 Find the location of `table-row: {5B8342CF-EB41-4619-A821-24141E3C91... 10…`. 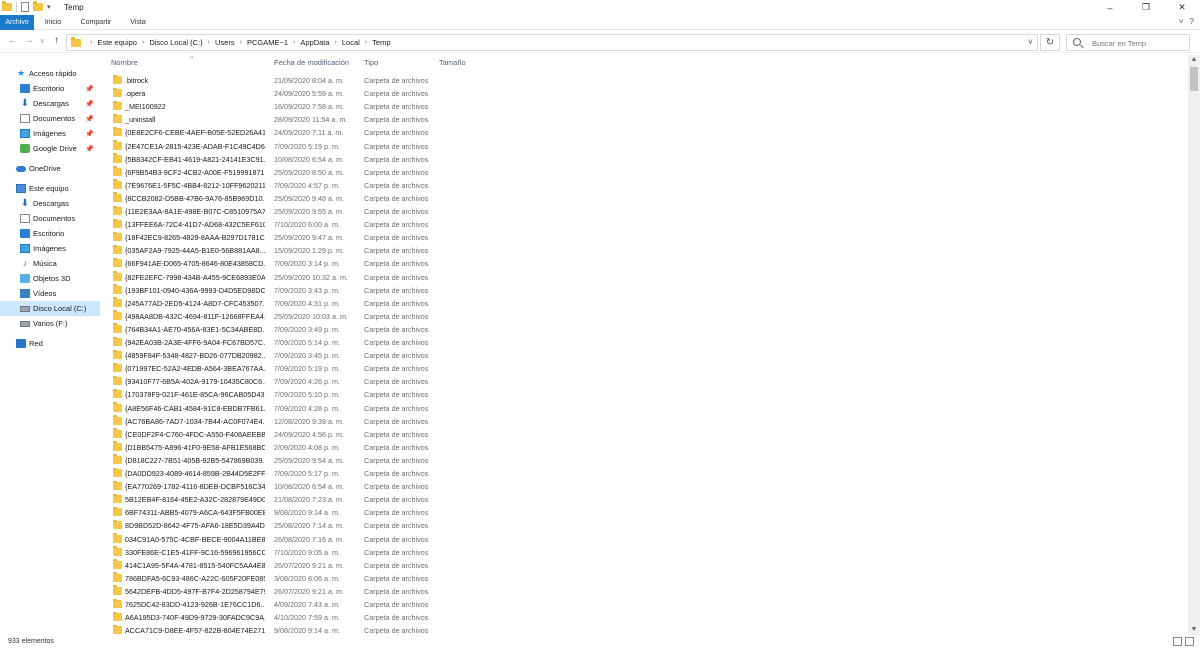

table-row: {5B8342CF-EB41-4619-A821-24141E3C91... 10… is located at coordinates (647, 159).